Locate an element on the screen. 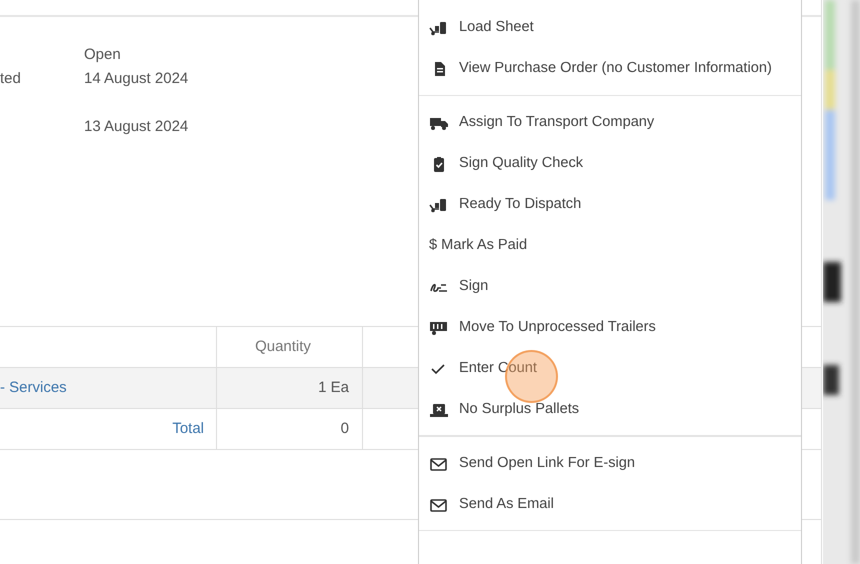  menu-item: Send As Email is located at coordinates (610, 504).